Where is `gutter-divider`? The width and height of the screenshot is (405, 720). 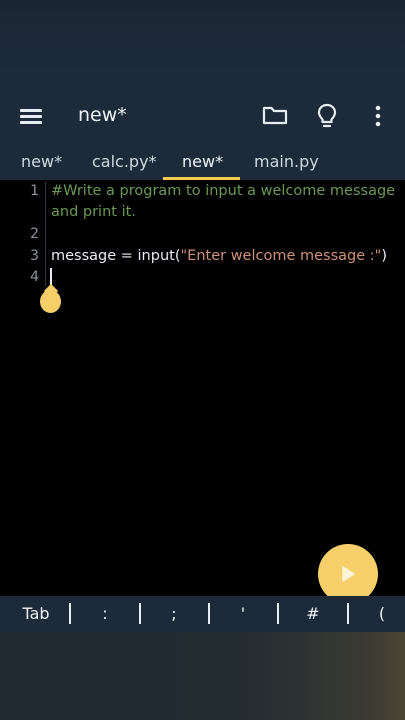 gutter-divider is located at coordinates (45, 234).